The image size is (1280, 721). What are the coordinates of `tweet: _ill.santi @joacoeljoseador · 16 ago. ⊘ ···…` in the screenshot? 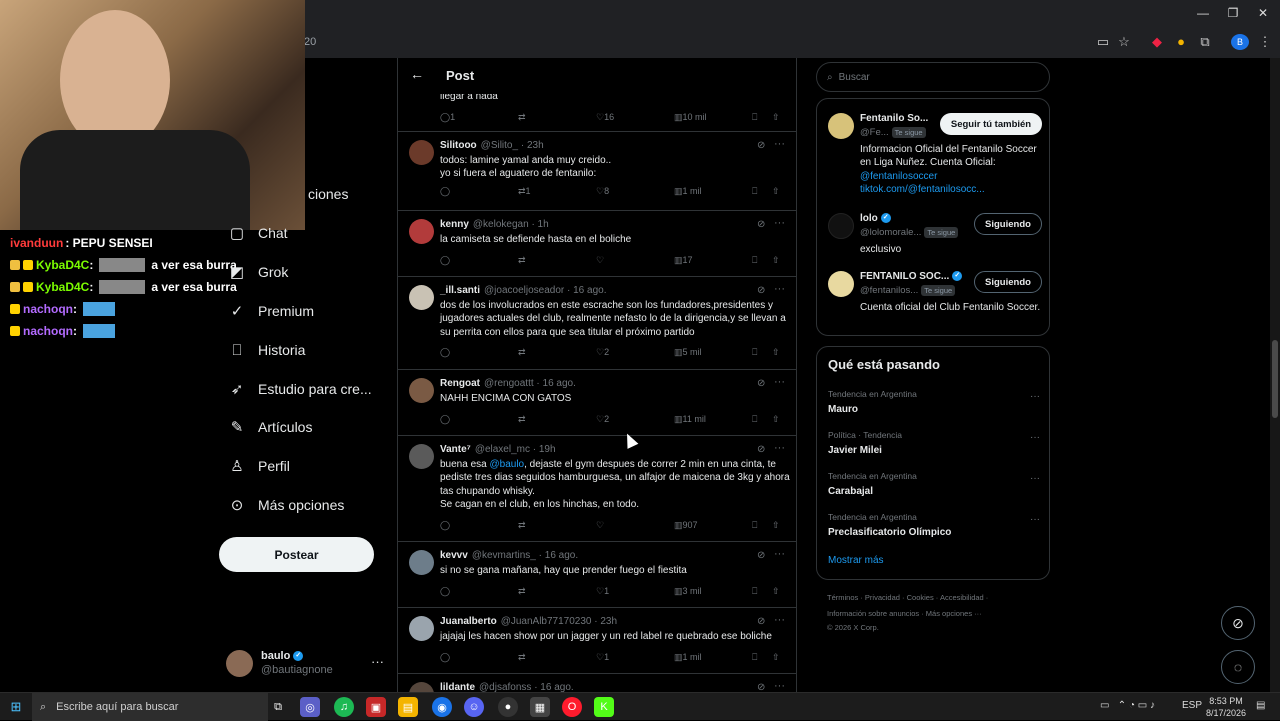 It's located at (597, 323).